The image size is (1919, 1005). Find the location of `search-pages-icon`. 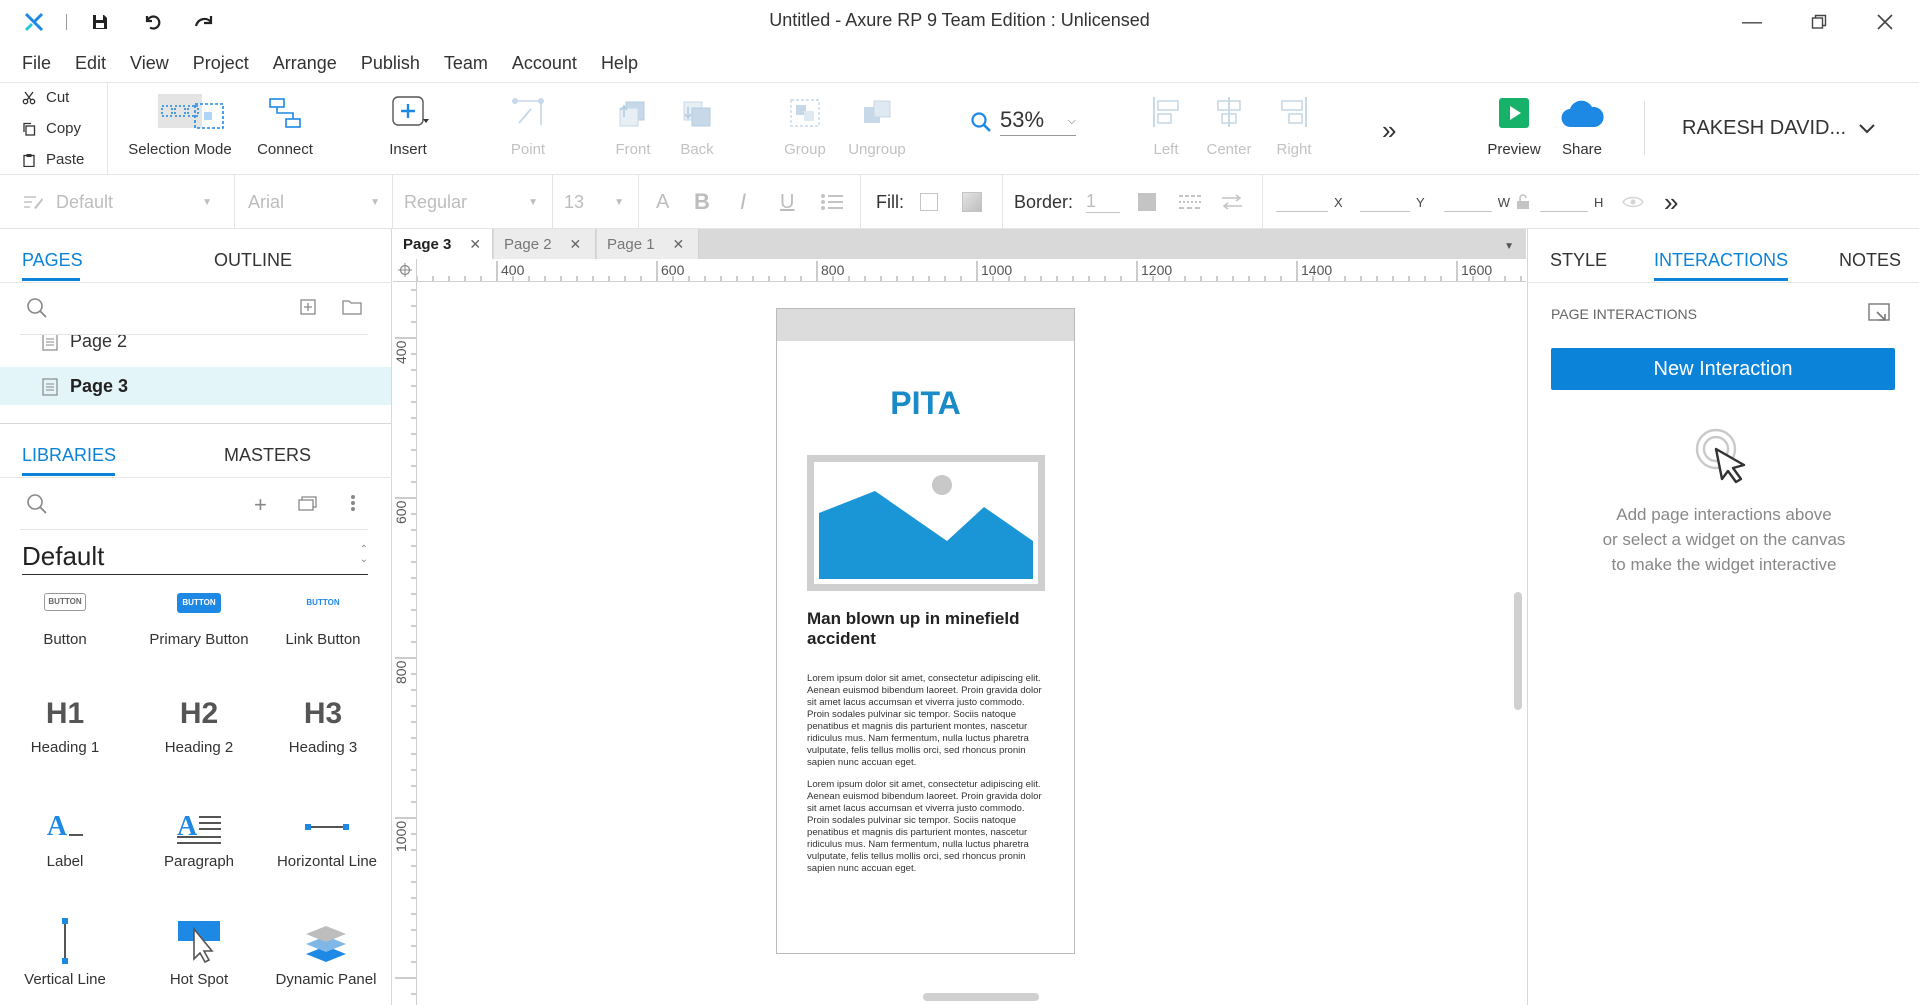

search-pages-icon is located at coordinates (37, 310).